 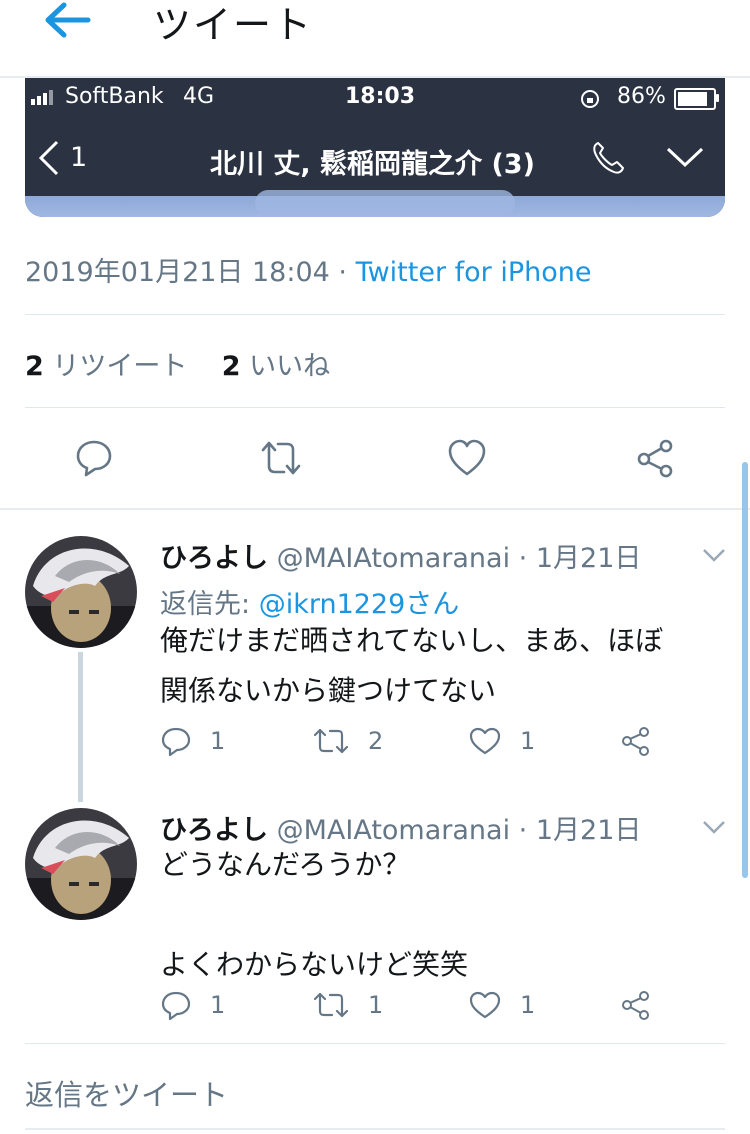 I want to click on phone-status-bar: SoftBank 4G 18:03 86%, so click(x=375, y=97).